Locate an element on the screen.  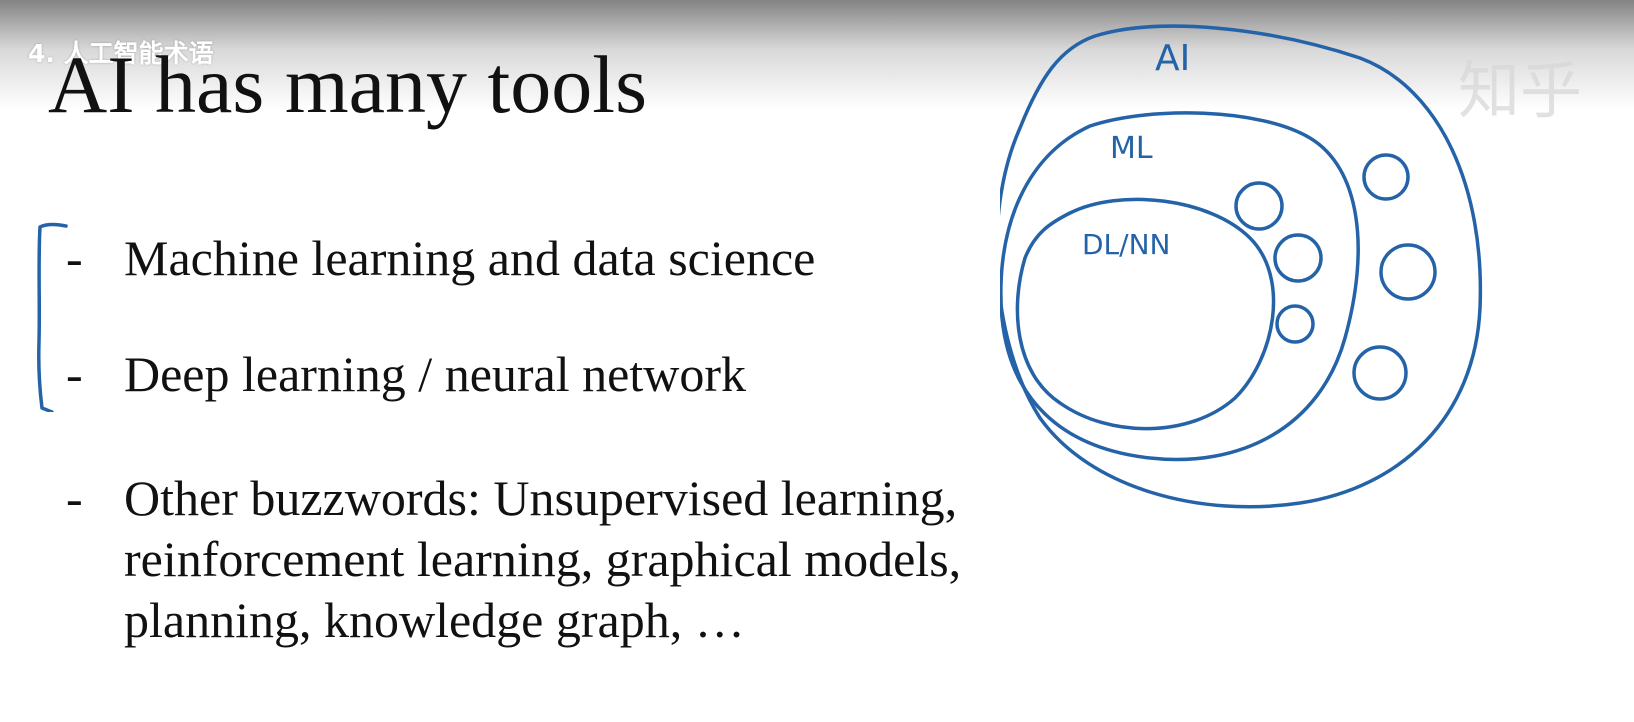
hand-drawn-bracket is located at coordinates (52, 317).